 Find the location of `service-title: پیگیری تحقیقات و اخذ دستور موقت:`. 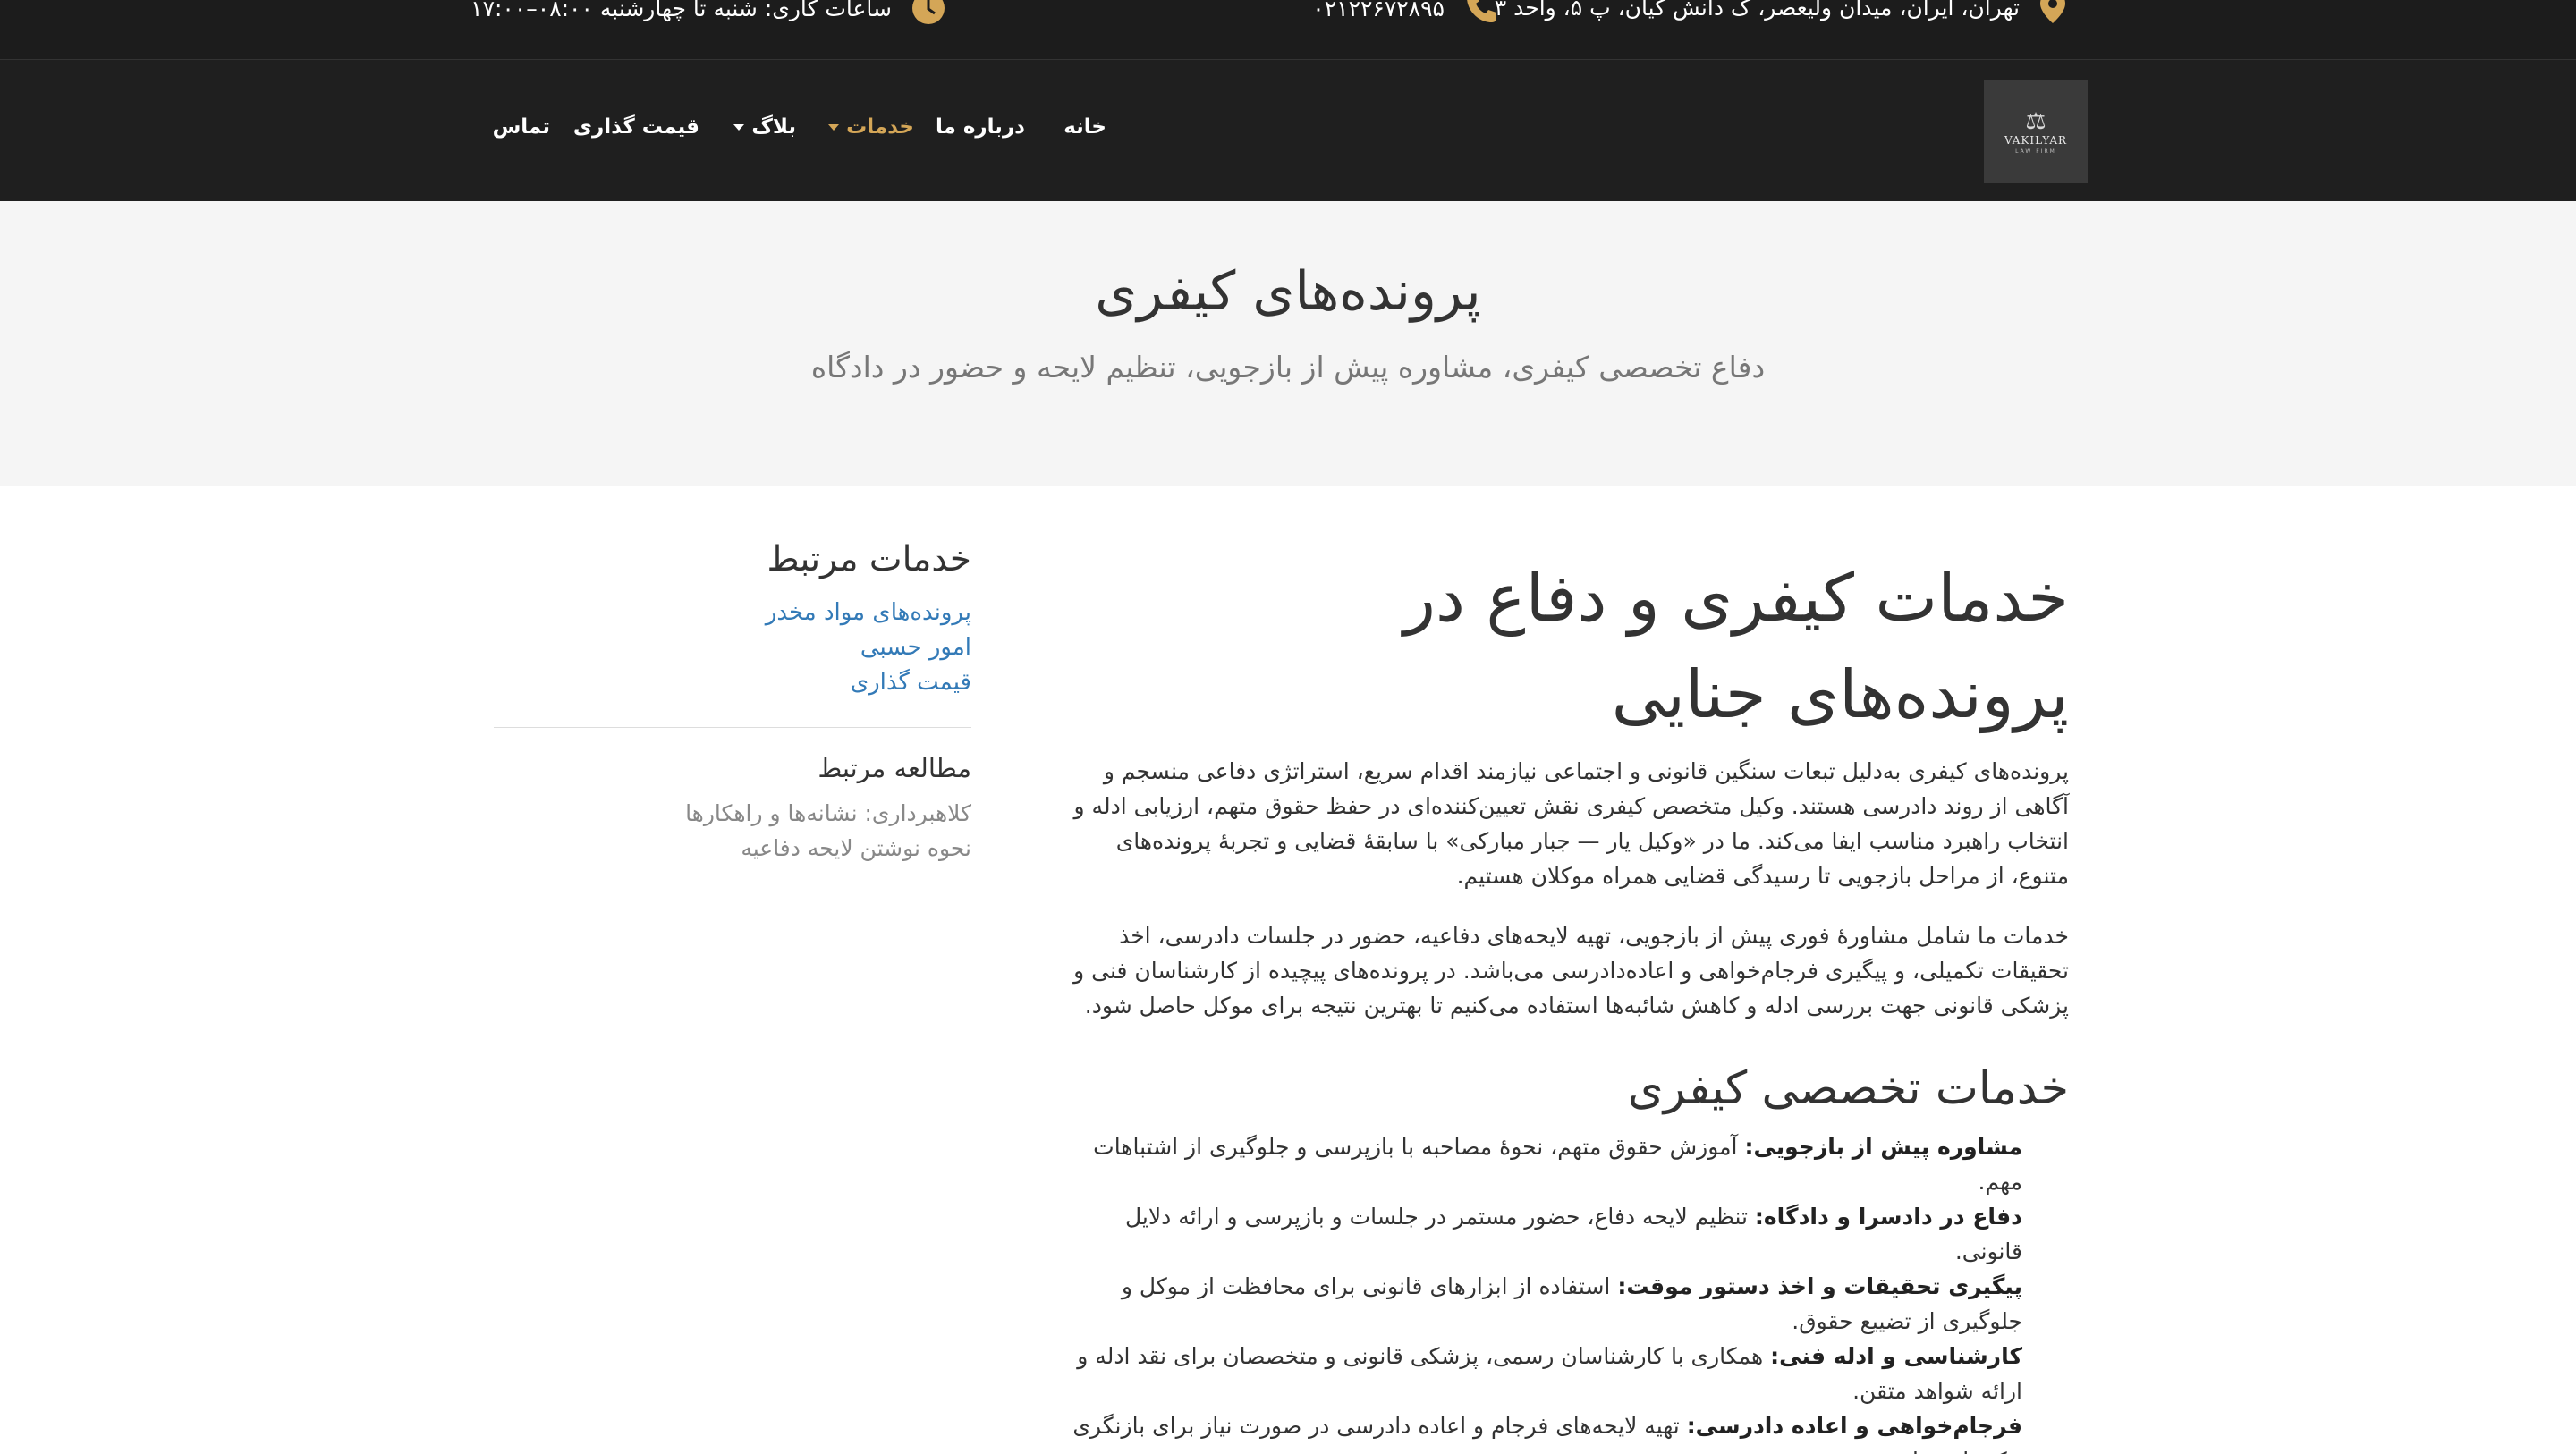

service-title: پیگیری تحقیقات و اخذ دستور موقت: is located at coordinates (1819, 1286).